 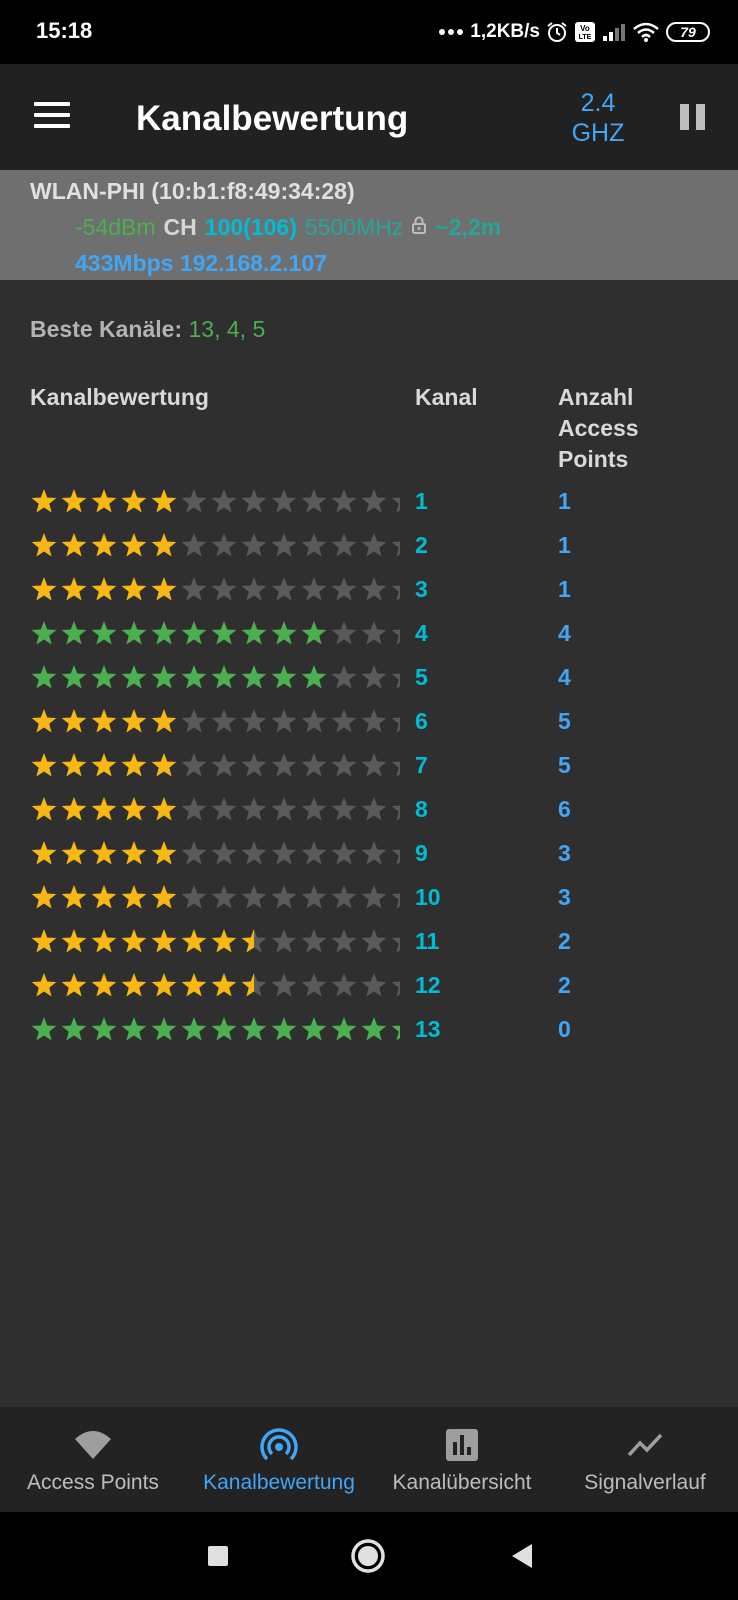 I want to click on svg-text: LTE, so click(x=585, y=37).